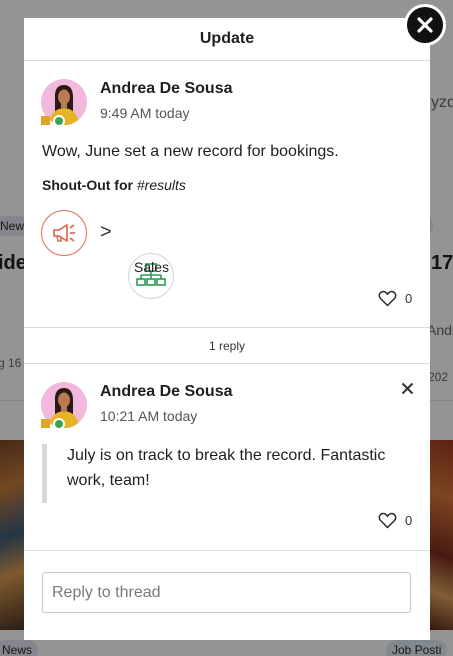 The height and width of the screenshot is (656, 453). Describe the element at coordinates (151, 267) in the screenshot. I see `team-label: Sales` at that location.